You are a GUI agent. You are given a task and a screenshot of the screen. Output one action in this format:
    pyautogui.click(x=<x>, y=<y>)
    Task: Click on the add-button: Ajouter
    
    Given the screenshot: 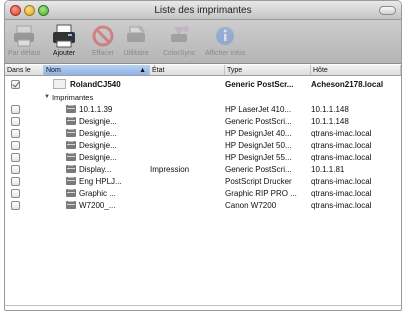 What is the action you would take?
    pyautogui.click(x=64, y=40)
    